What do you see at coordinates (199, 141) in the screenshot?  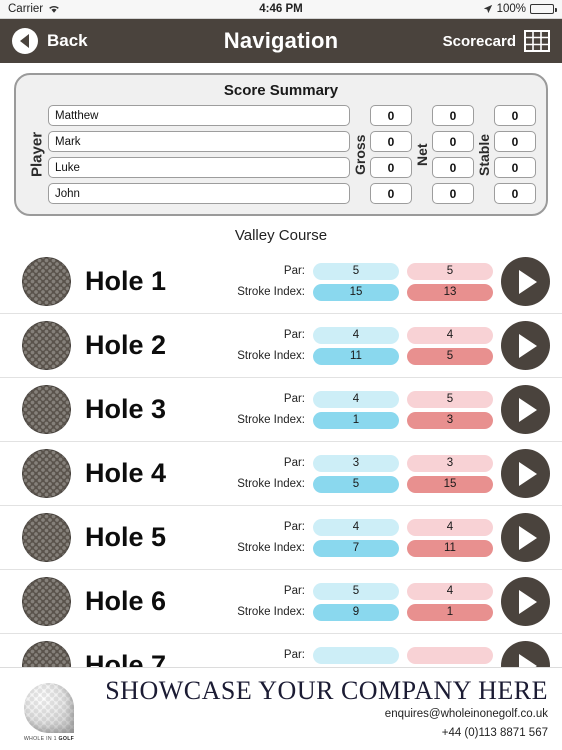 I see `player-name-input: Mark` at bounding box center [199, 141].